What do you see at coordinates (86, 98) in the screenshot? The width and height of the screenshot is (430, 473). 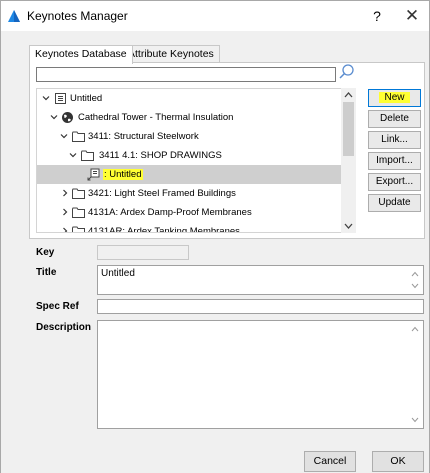 I see `tree-label: Untitled` at bounding box center [86, 98].